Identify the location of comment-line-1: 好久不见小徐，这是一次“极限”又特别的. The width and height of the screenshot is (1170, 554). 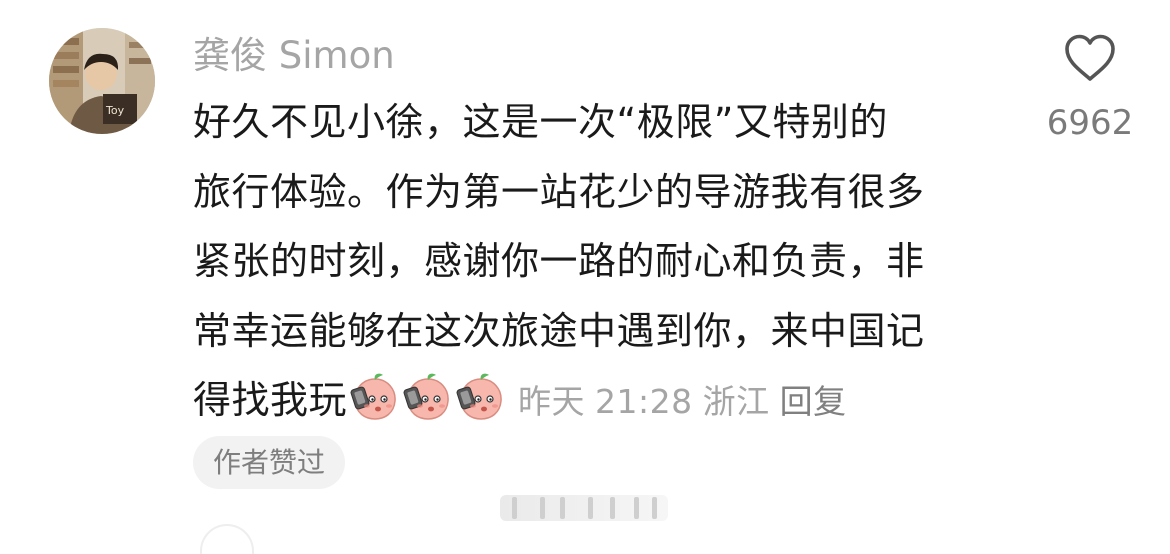
(540, 122).